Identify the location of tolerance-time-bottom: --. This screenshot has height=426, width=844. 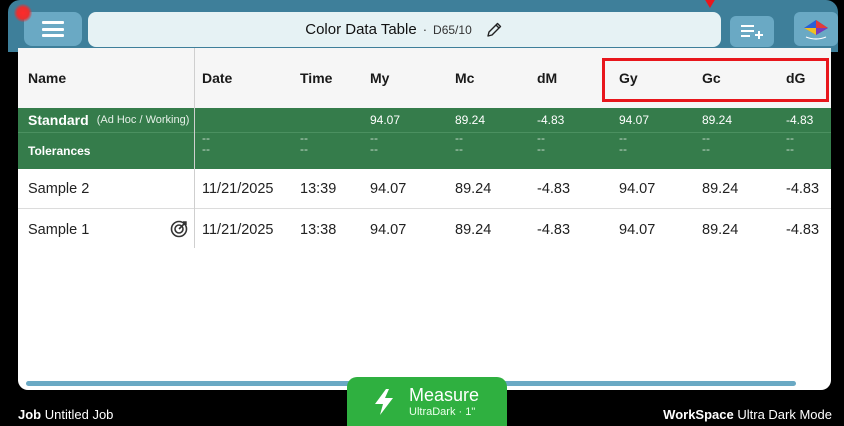
(304, 149).